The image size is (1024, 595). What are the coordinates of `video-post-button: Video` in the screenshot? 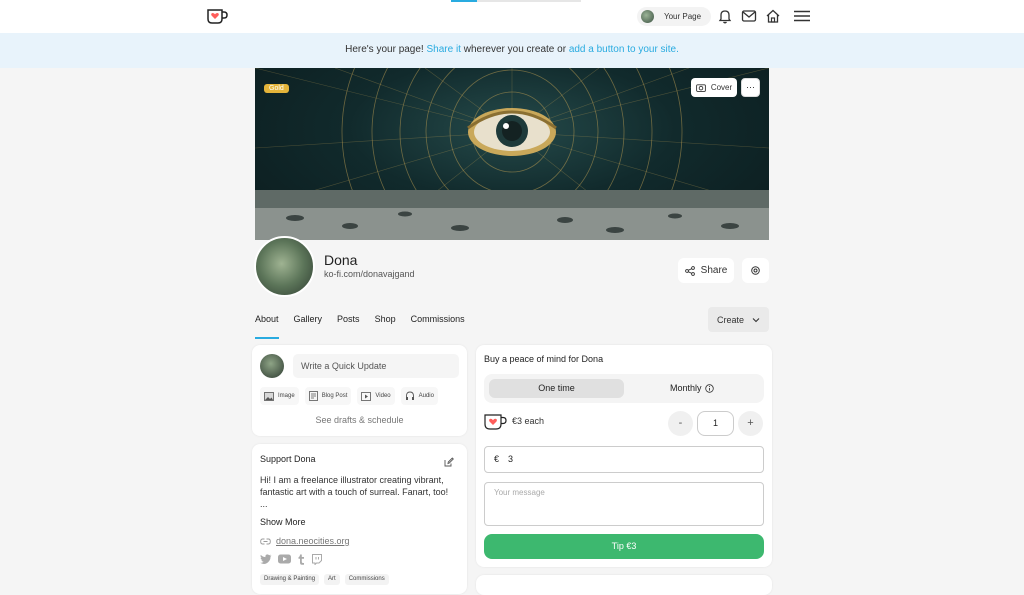 It's located at (376, 396).